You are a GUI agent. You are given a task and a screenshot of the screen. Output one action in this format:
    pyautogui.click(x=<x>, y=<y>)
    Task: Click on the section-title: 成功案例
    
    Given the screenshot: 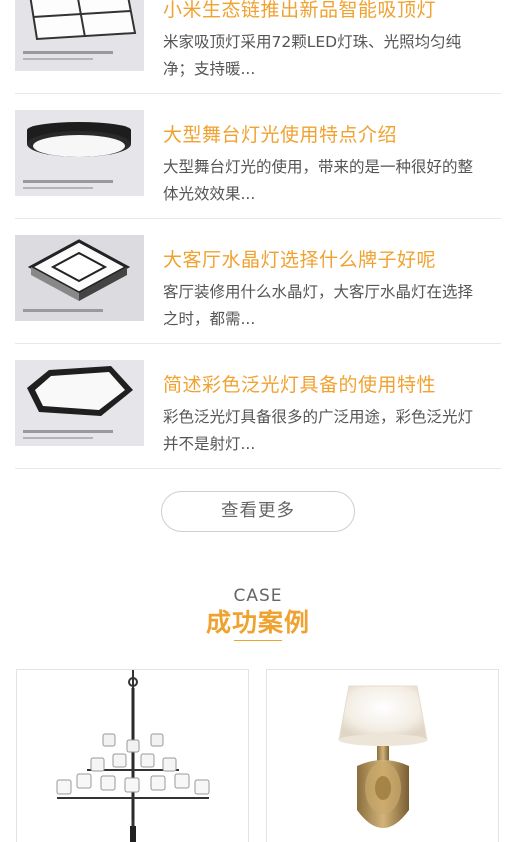 What is the action you would take?
    pyautogui.click(x=257, y=622)
    